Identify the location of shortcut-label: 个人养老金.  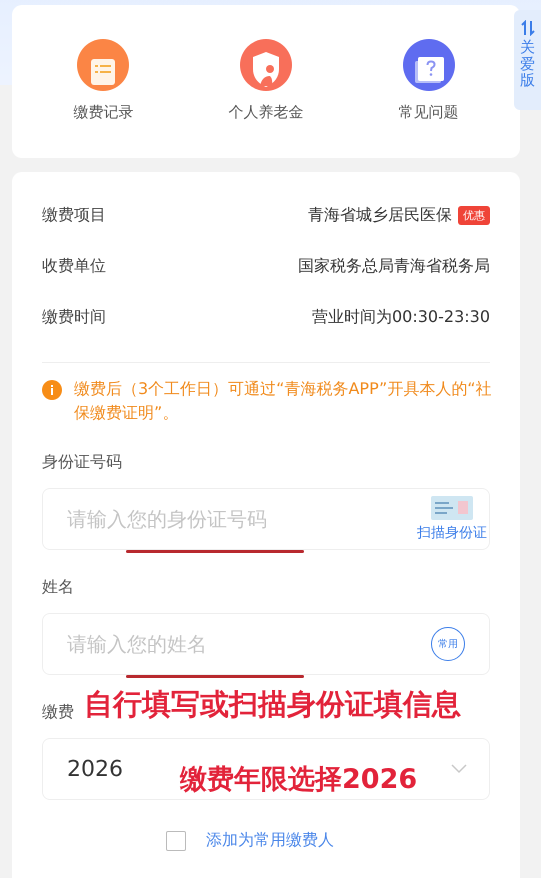
(266, 112).